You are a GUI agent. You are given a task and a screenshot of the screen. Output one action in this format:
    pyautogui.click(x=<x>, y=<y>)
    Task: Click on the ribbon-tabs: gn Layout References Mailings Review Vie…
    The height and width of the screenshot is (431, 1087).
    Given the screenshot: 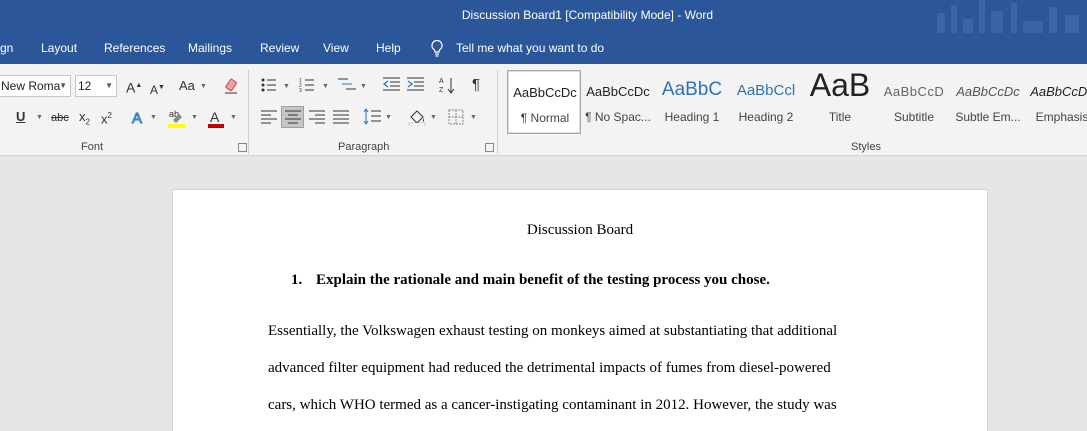 What is the action you would take?
    pyautogui.click(x=543, y=48)
    